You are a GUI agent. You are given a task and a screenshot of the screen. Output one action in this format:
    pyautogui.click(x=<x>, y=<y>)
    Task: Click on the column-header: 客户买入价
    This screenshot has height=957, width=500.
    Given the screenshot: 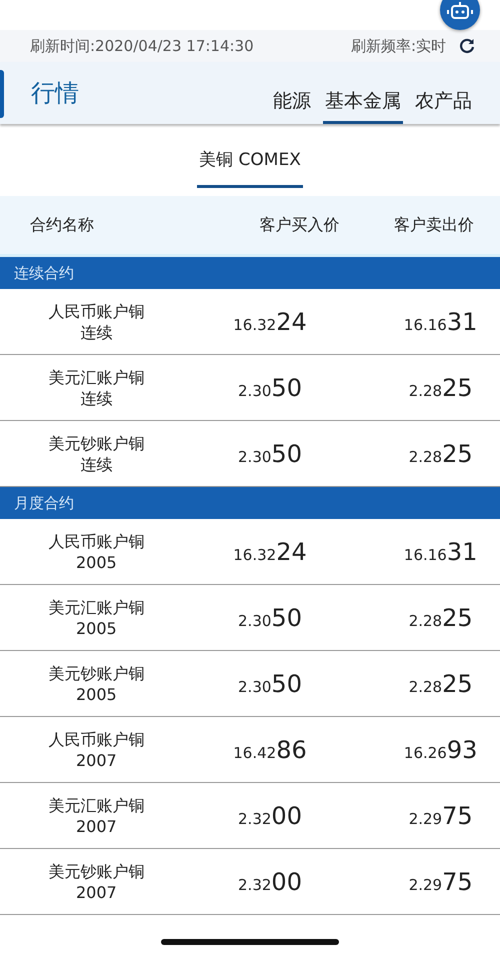 What is the action you would take?
    pyautogui.click(x=299, y=225)
    